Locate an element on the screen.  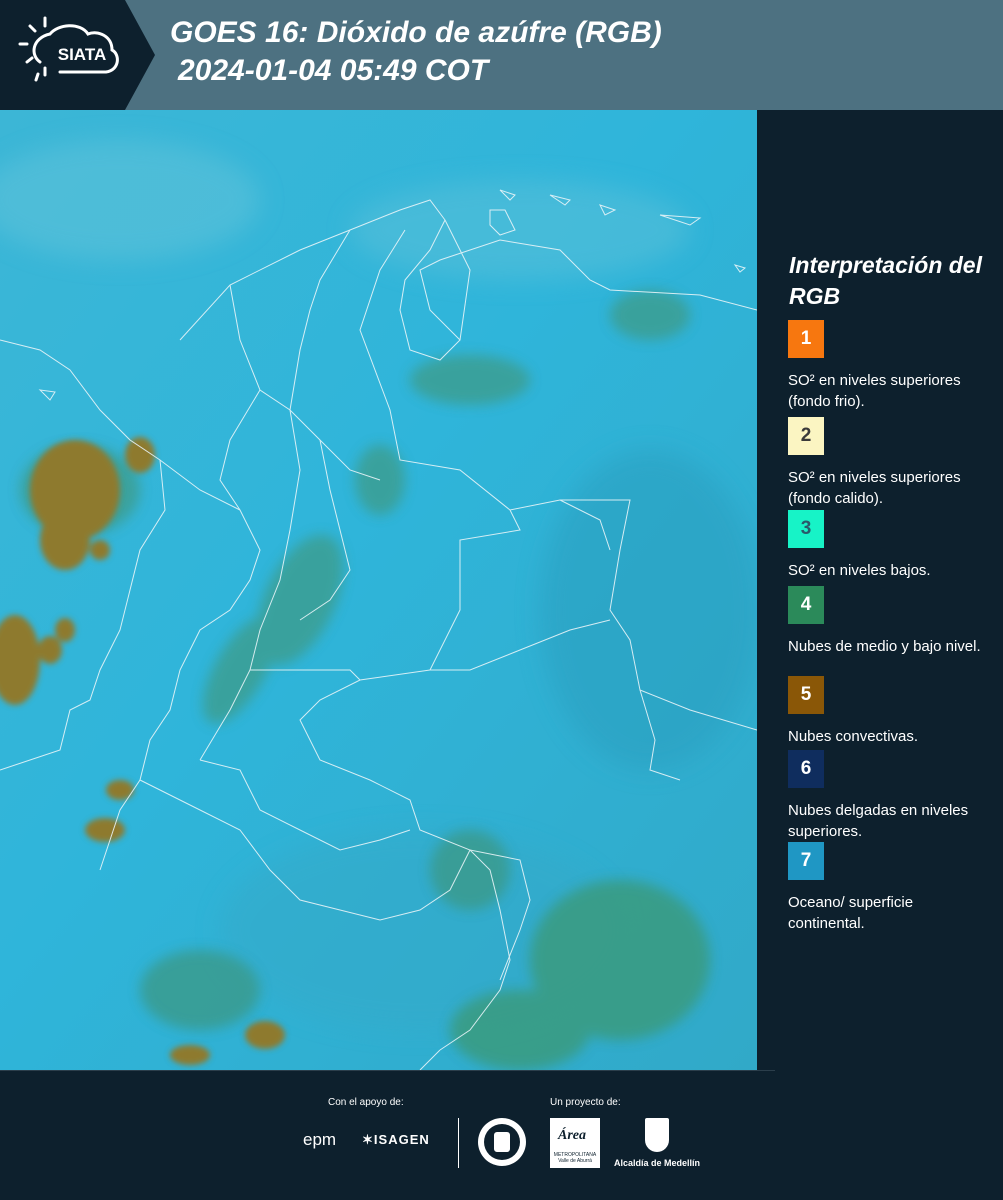
legend-item-3: 3 SO² en niveles bajos. is located at coordinates (888, 545).